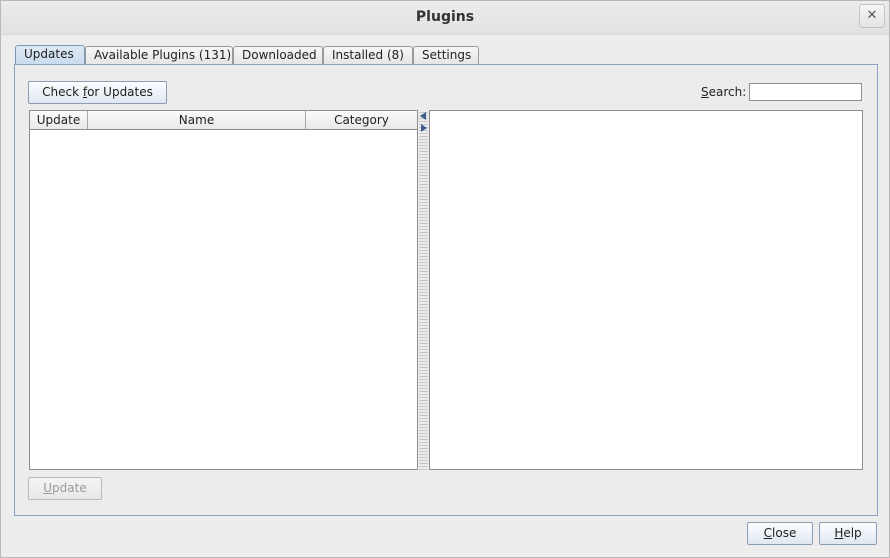  I want to click on collapse-left-icon, so click(423, 116).